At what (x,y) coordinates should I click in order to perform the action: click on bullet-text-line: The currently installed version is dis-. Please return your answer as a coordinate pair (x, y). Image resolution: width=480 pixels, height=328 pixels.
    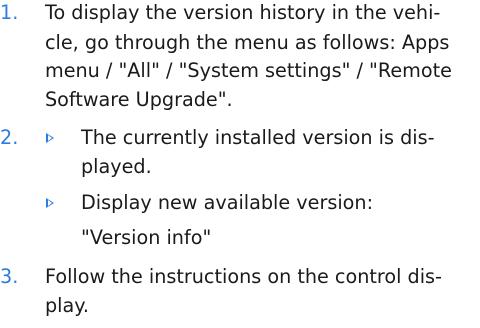
    Looking at the image, I should click on (258, 137).